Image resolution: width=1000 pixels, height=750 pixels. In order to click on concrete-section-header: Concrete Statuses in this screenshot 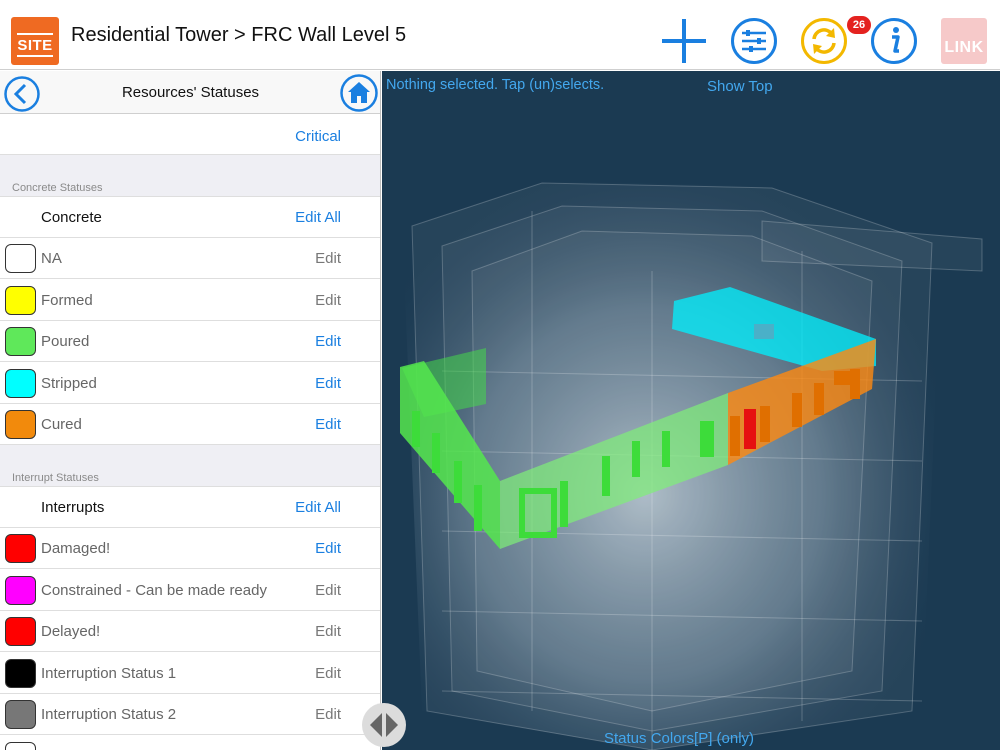, I will do `click(190, 176)`.